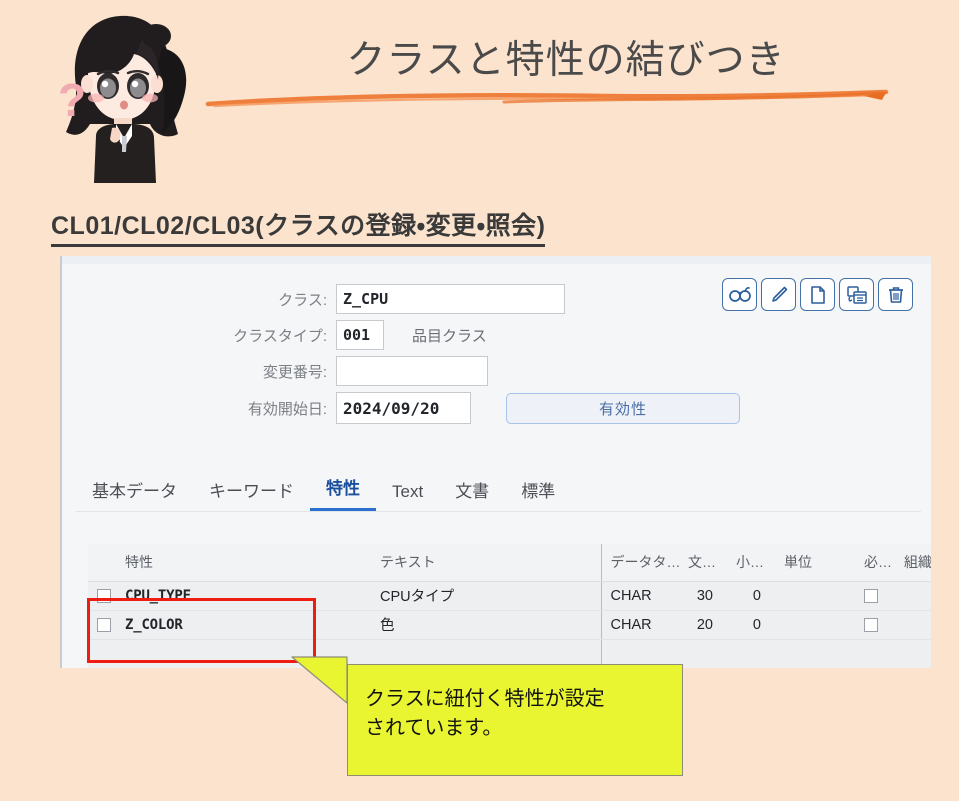 The width and height of the screenshot is (959, 801). I want to click on cell-length: 20, so click(703, 625).